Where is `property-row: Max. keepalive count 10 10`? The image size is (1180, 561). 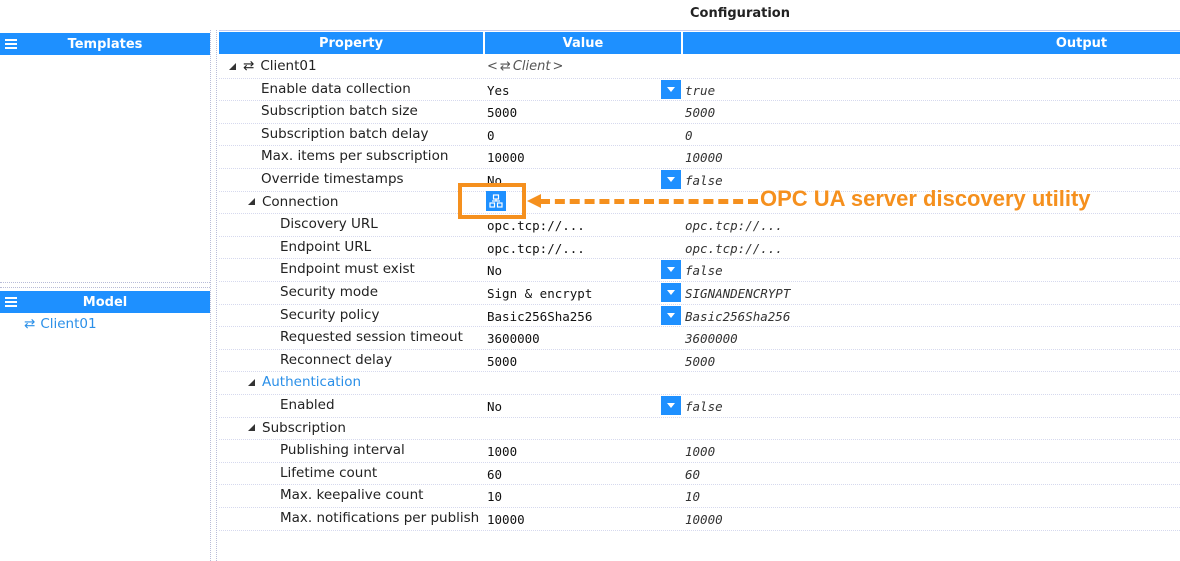
property-row: Max. keepalive count 10 10 is located at coordinates (699, 496).